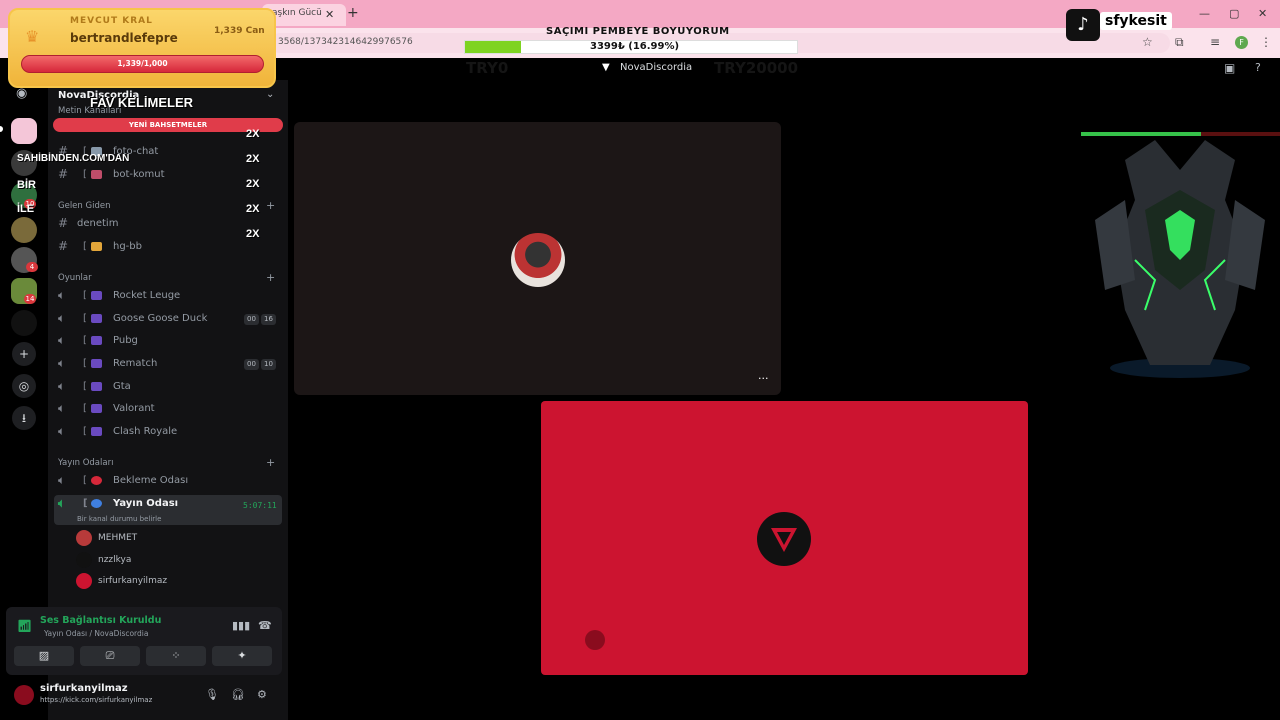 Image resolution: width=1280 pixels, height=720 pixels. Describe the element at coordinates (115, 560) in the screenshot. I see `voice-user-name: nzzlkya` at that location.